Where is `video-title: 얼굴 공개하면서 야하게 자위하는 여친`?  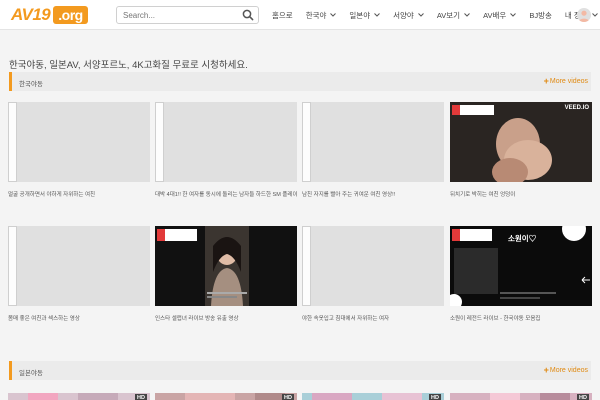
video-title: 얼굴 공개하면서 야하게 자위하는 여친 is located at coordinates (79, 194).